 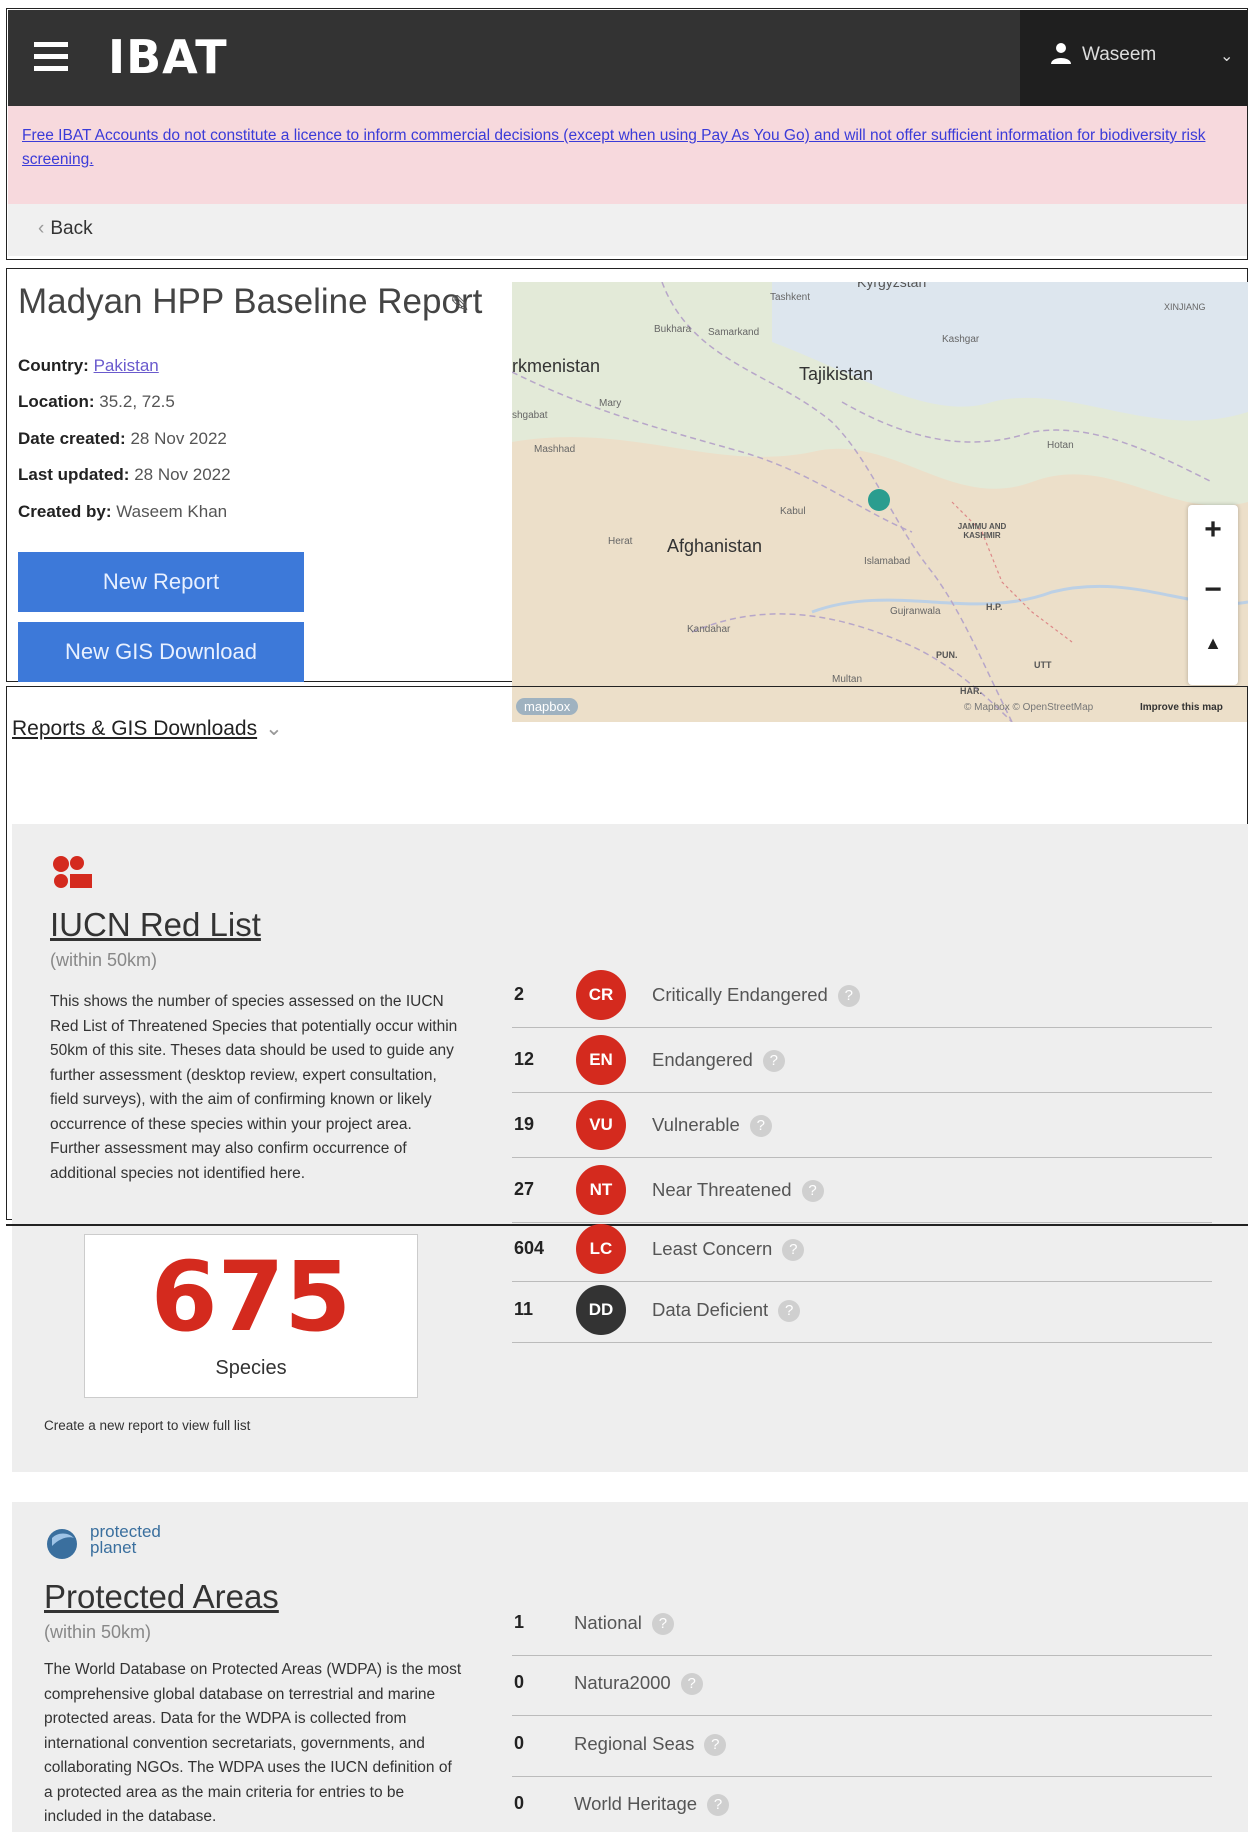 I want to click on date-created-row: Date created: 28 Nov 2022, so click(x=122, y=439).